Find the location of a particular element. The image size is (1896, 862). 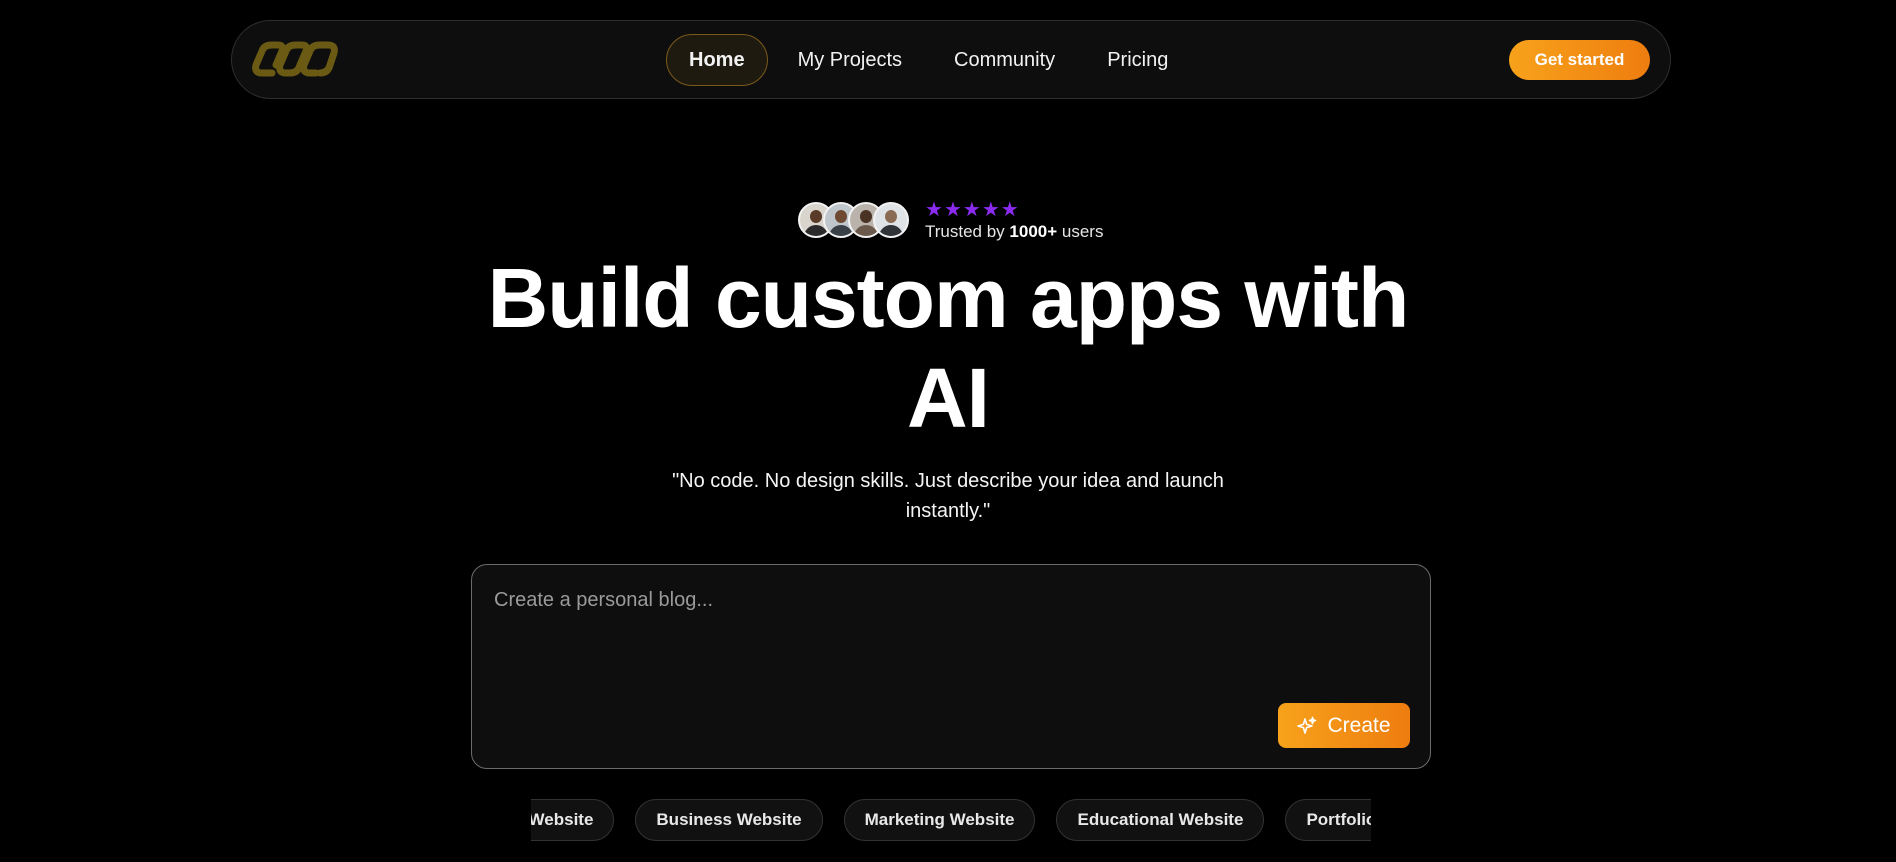

trust-text: ★ ★ ★ ★ ★ Trusted by 1000+ users is located at coordinates (1014, 220).